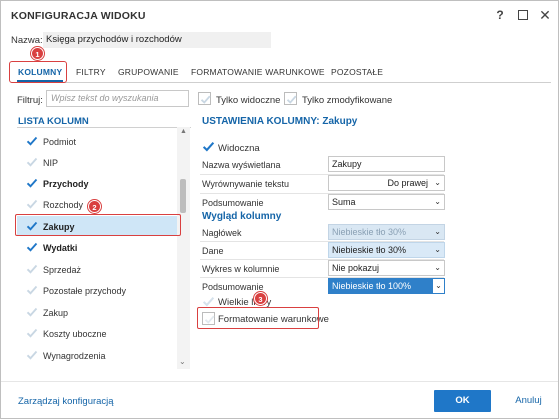  I want to click on summary-select: Suma ⌄, so click(386, 202).